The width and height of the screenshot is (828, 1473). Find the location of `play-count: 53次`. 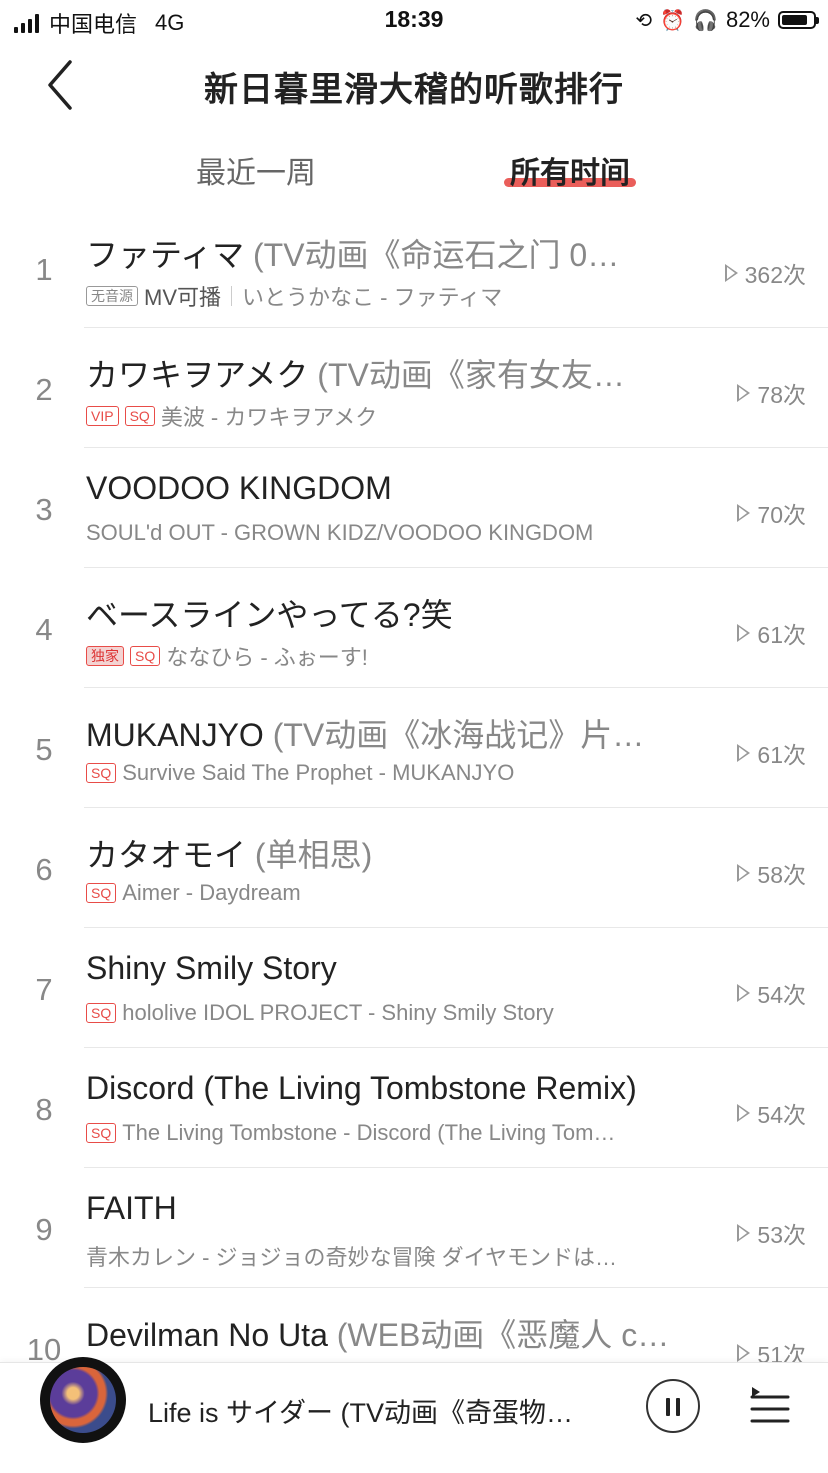

play-count: 53次 is located at coordinates (771, 1233).